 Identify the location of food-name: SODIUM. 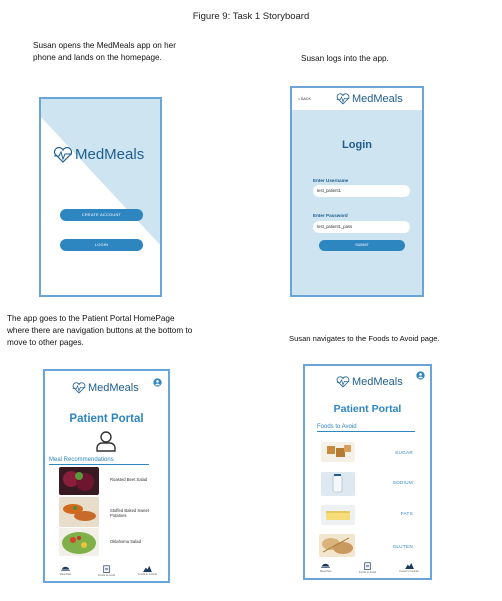
(403, 482).